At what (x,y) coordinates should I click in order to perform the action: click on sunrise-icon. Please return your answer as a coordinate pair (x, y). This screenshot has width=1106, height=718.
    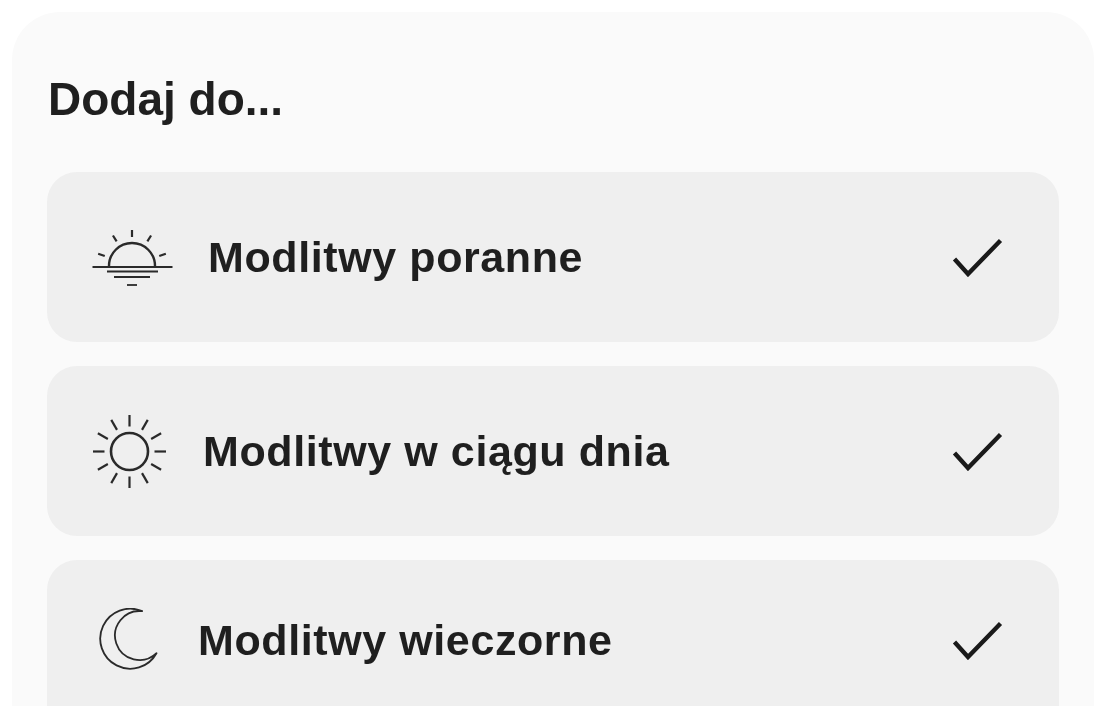
    Looking at the image, I should click on (132, 257).